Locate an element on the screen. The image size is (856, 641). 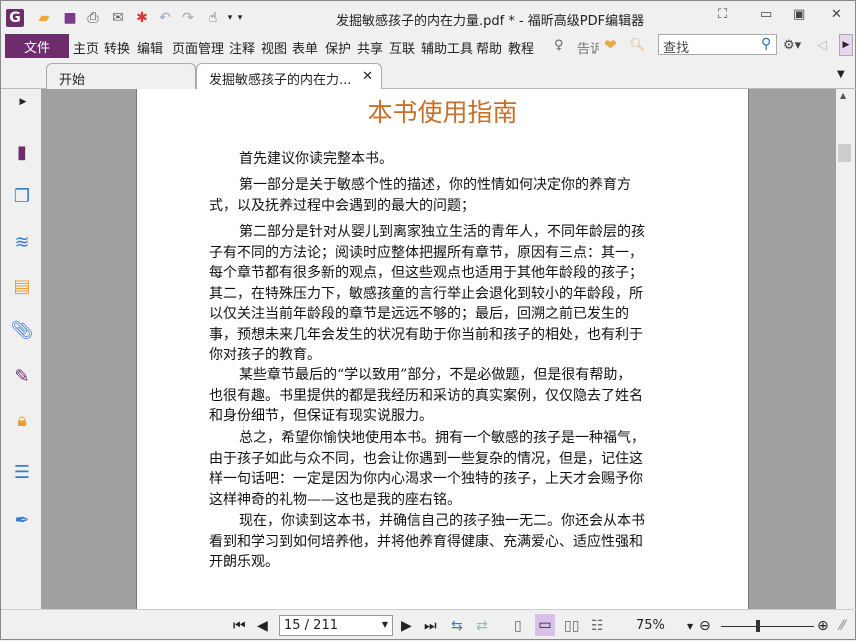
app-logo-icon: G is located at coordinates (15, 18).